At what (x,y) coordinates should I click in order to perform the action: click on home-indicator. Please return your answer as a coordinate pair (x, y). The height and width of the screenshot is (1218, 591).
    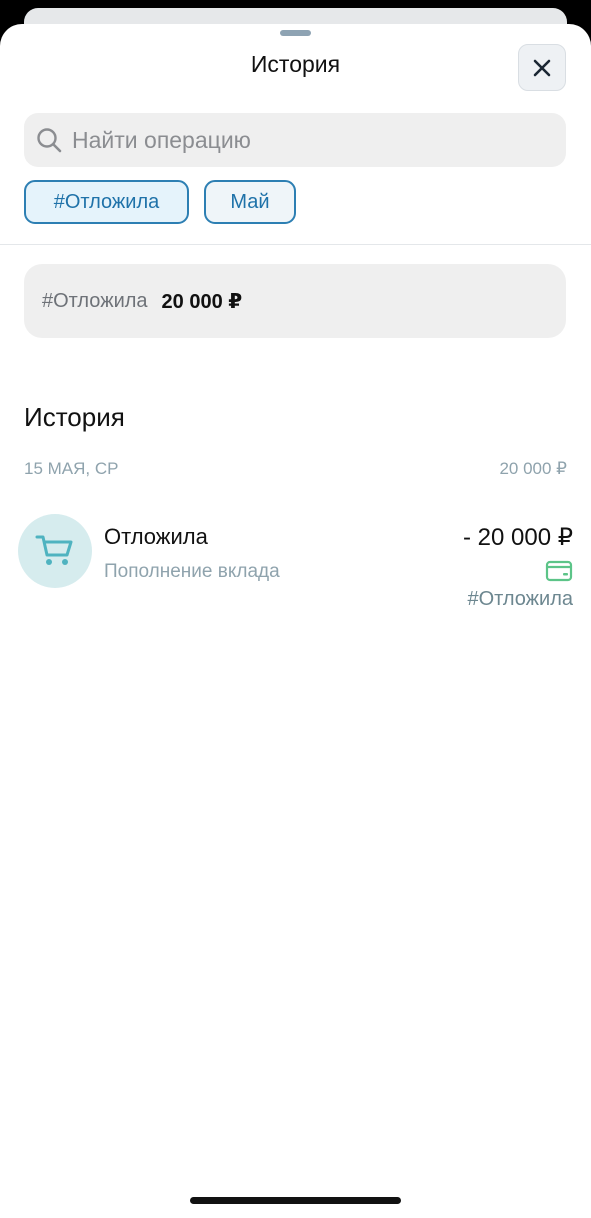
    Looking at the image, I should click on (295, 1200).